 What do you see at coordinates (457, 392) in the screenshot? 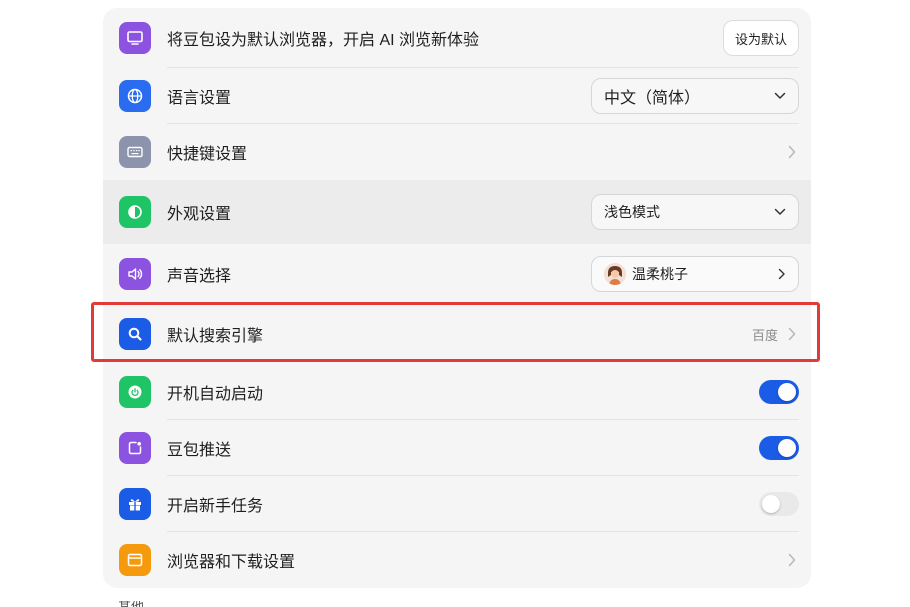
I see `auto-start-row: 开机自动启动` at bounding box center [457, 392].